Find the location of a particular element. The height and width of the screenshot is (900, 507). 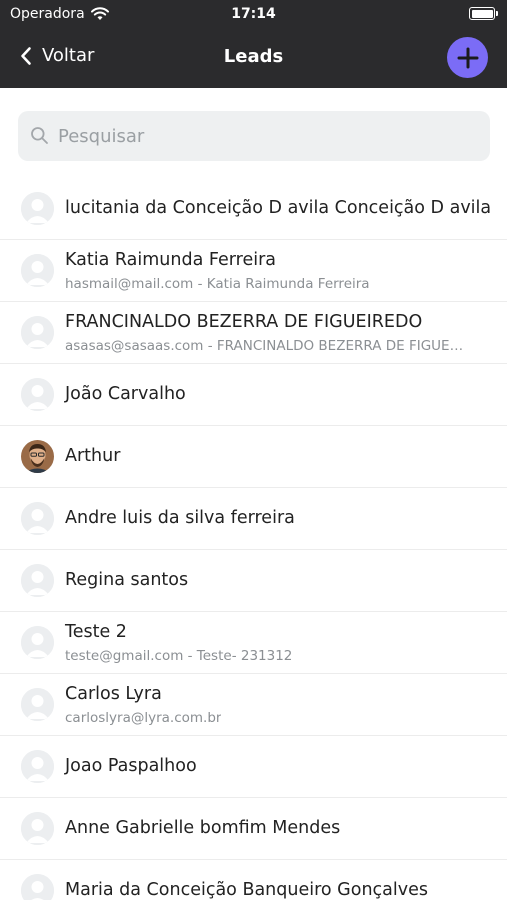

status-bar: Operadora 17:14 is located at coordinates (253, 14).